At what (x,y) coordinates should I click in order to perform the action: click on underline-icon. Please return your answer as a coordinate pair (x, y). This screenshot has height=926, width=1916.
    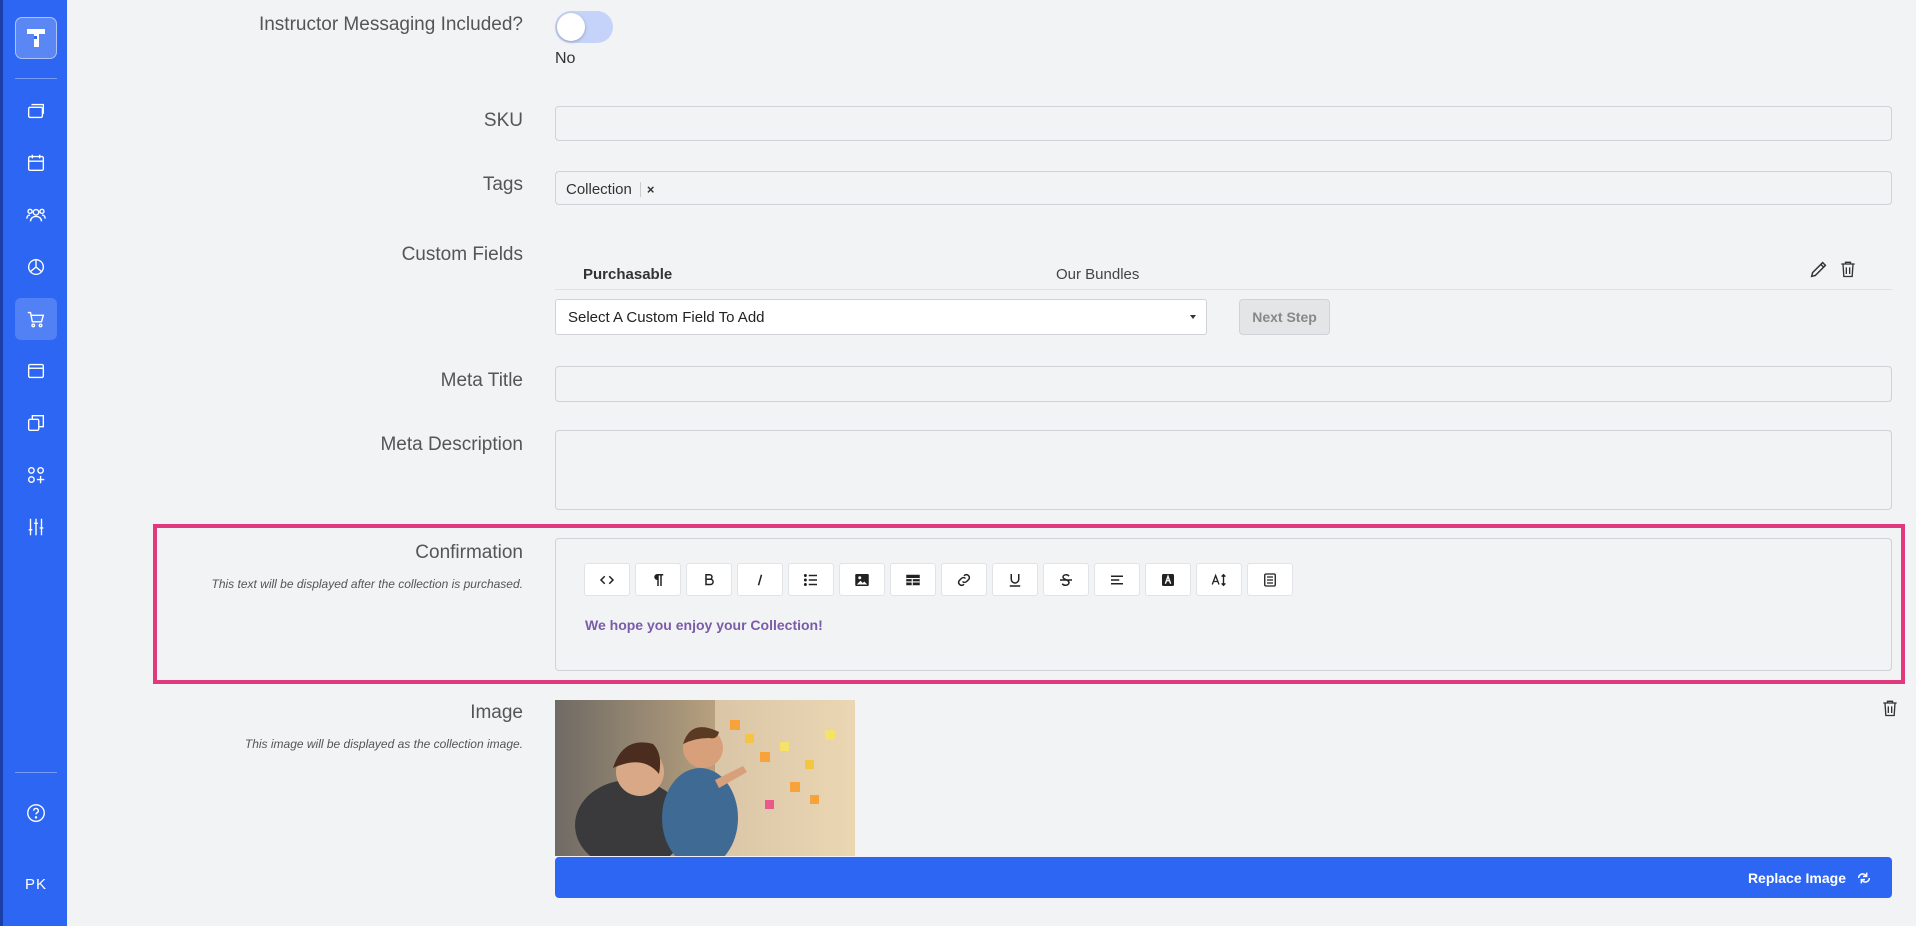
    Looking at the image, I should click on (1015, 580).